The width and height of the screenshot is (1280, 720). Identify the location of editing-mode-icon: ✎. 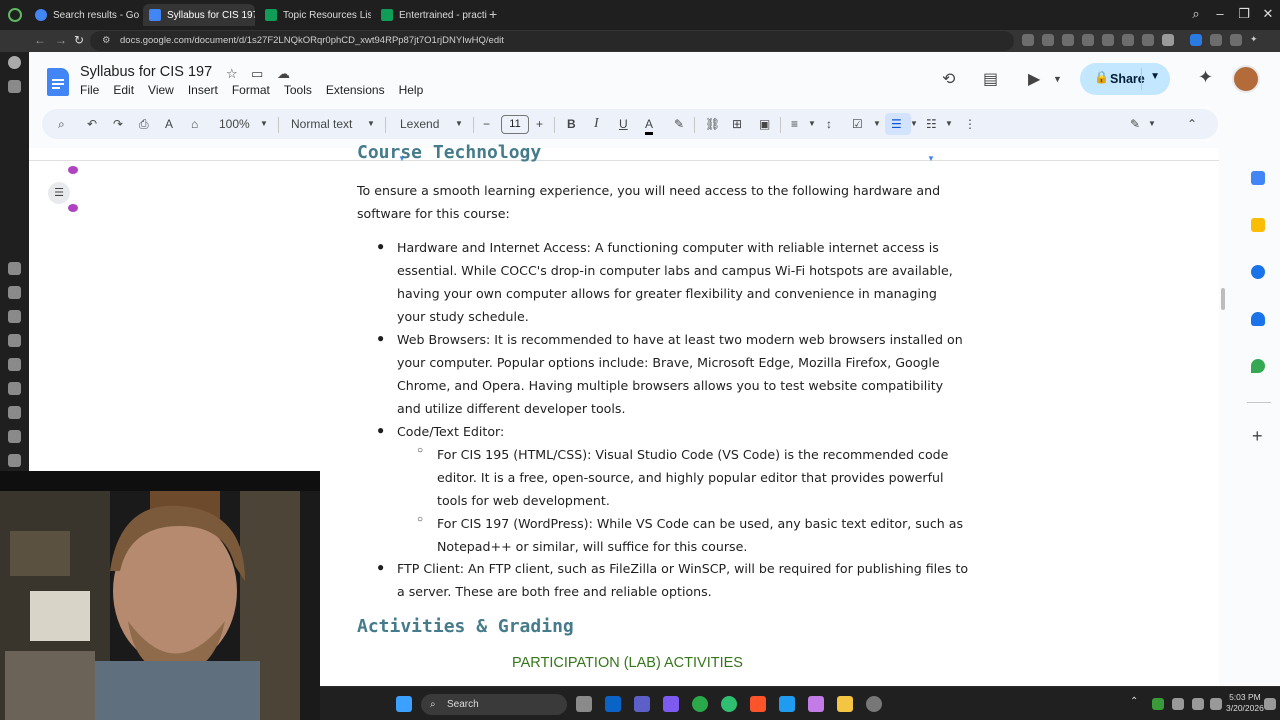
(1135, 124).